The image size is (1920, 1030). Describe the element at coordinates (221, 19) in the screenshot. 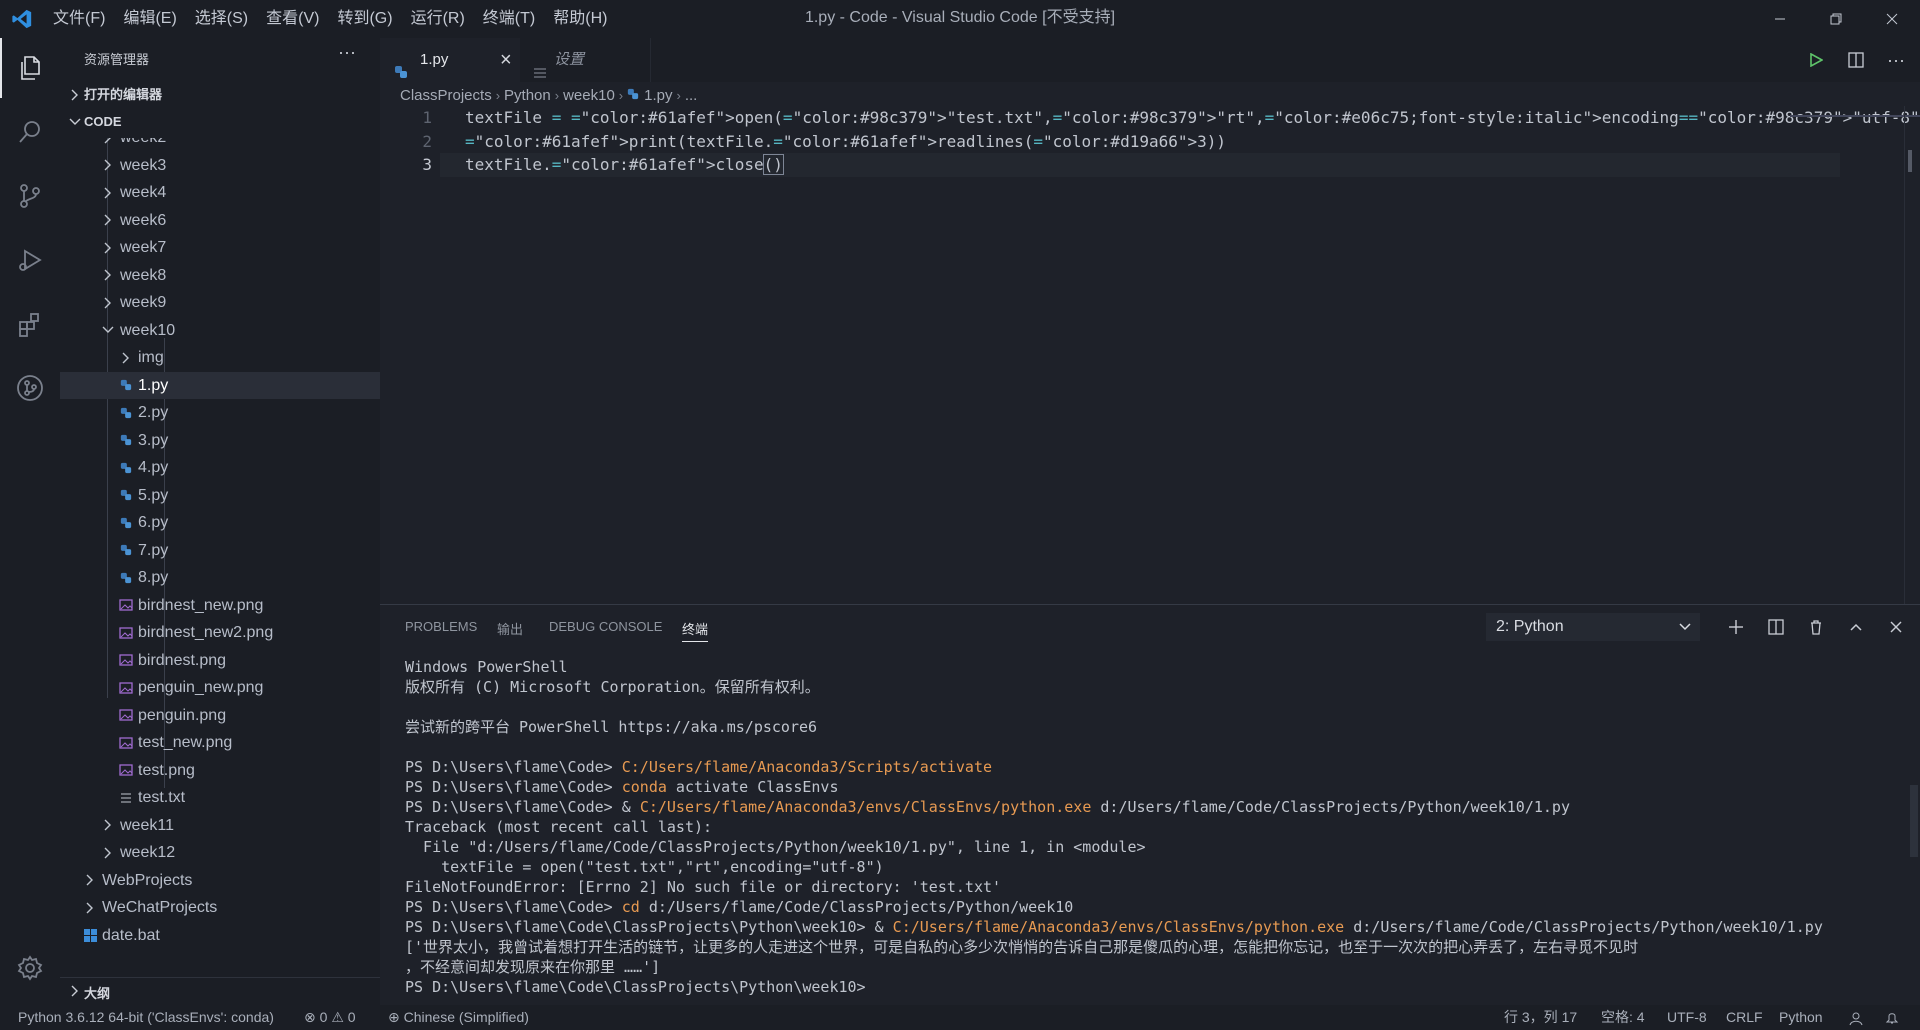

I see `menu-item: 选择(S)` at that location.